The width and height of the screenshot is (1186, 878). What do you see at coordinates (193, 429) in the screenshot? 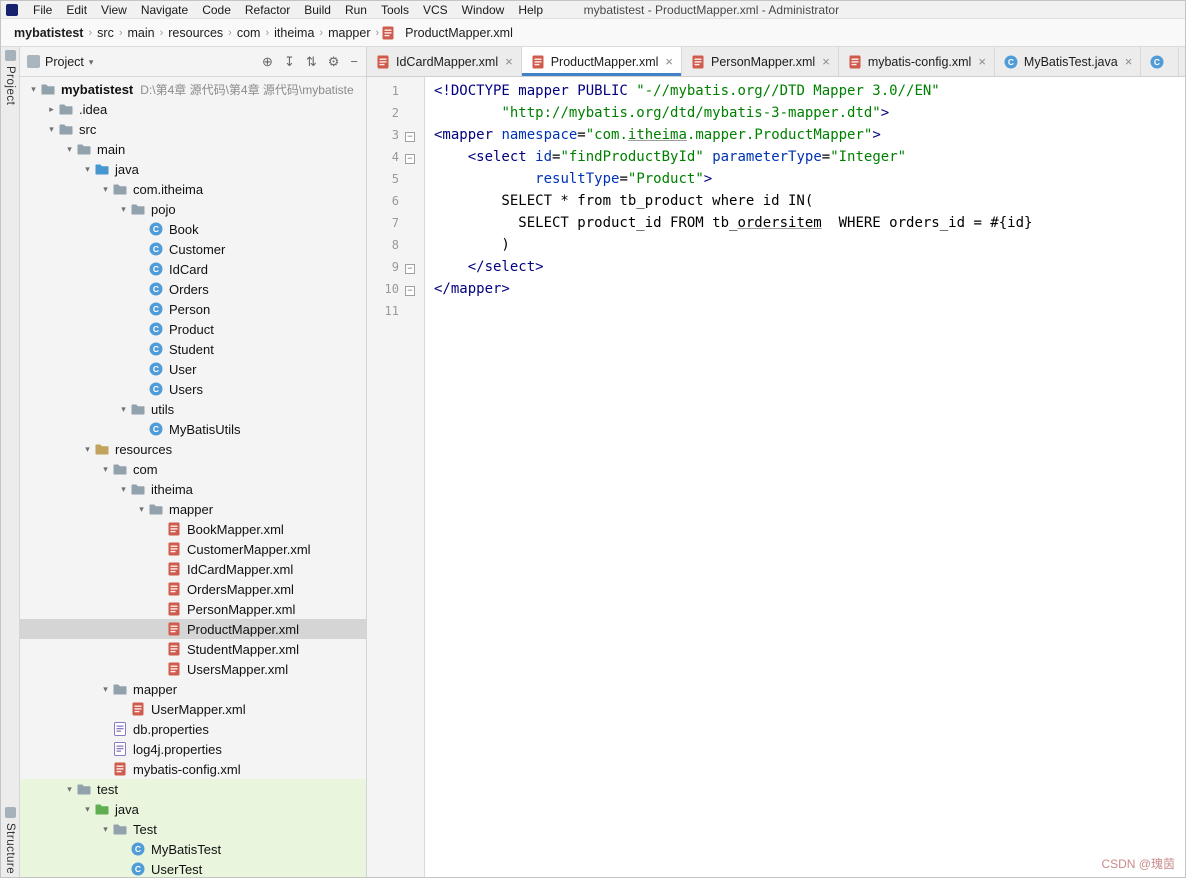
I see `tree-item-MyBatisUtils: C MyBatisUtils` at bounding box center [193, 429].